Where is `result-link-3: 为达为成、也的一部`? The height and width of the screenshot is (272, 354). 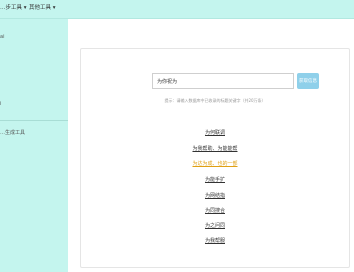 result-link-3: 为达为成、也的一部 is located at coordinates (215, 163).